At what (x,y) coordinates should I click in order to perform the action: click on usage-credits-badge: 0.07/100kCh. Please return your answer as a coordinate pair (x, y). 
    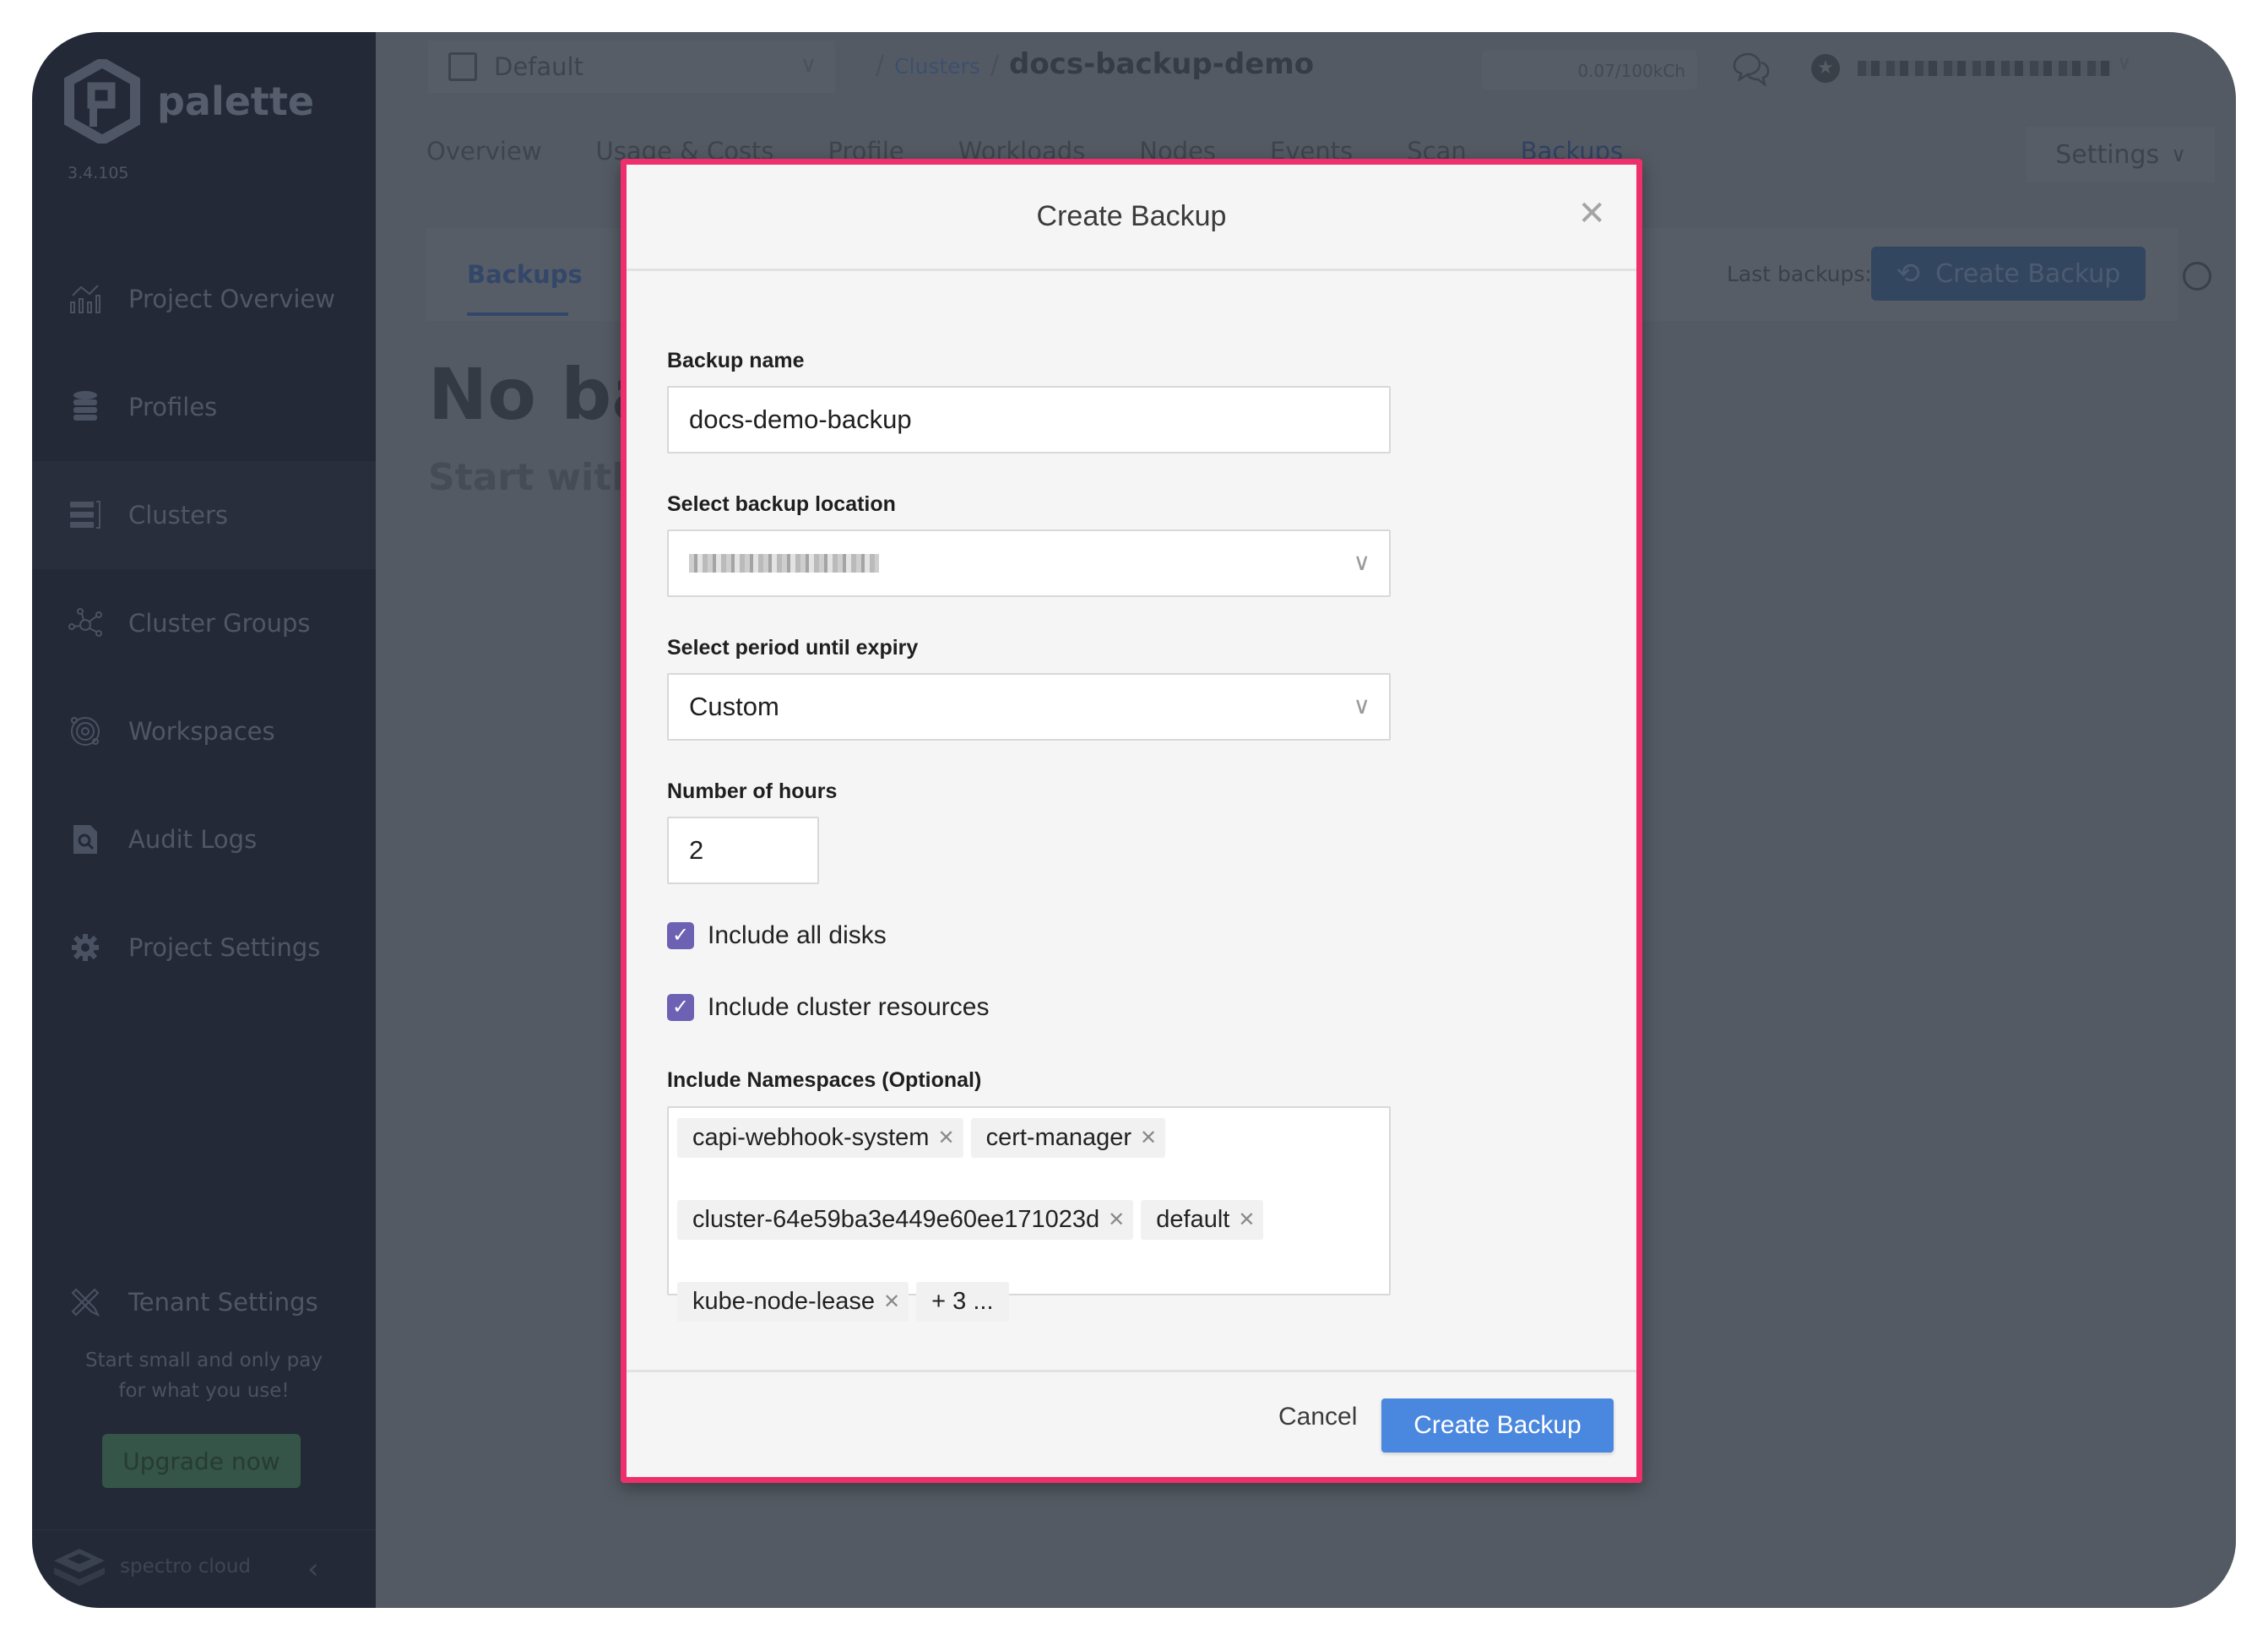
    Looking at the image, I should click on (1589, 70).